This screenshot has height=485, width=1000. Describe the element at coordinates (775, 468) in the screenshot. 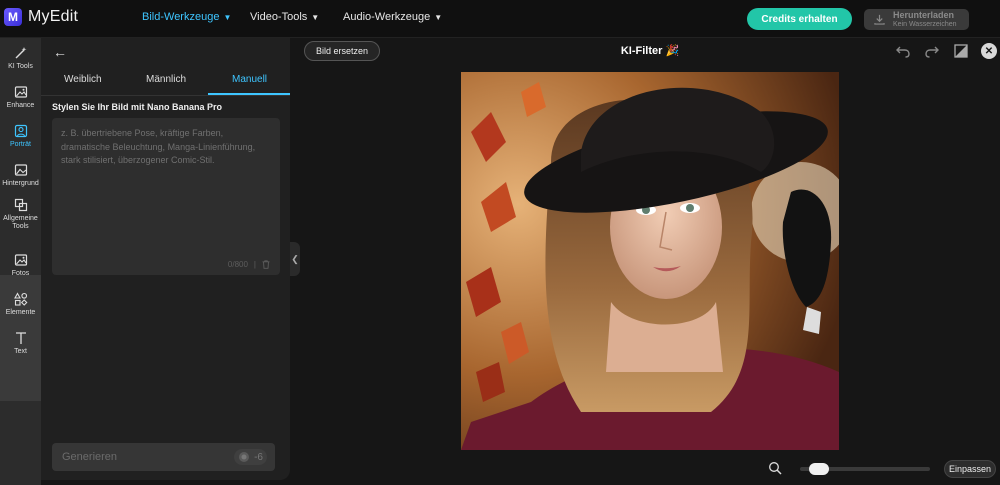

I see `search-icon` at that location.